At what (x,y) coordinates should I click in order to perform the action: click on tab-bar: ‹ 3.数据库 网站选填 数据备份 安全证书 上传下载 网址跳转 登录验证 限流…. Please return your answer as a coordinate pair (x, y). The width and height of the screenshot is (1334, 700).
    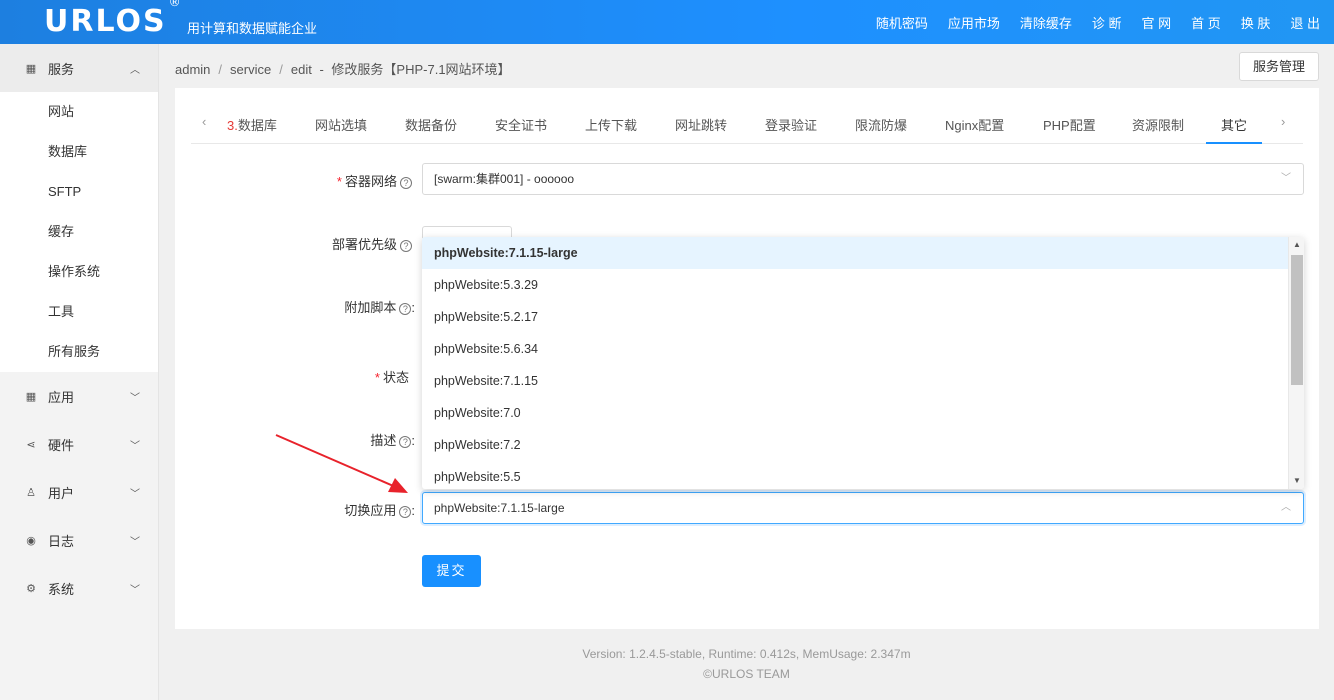
    Looking at the image, I should click on (747, 123).